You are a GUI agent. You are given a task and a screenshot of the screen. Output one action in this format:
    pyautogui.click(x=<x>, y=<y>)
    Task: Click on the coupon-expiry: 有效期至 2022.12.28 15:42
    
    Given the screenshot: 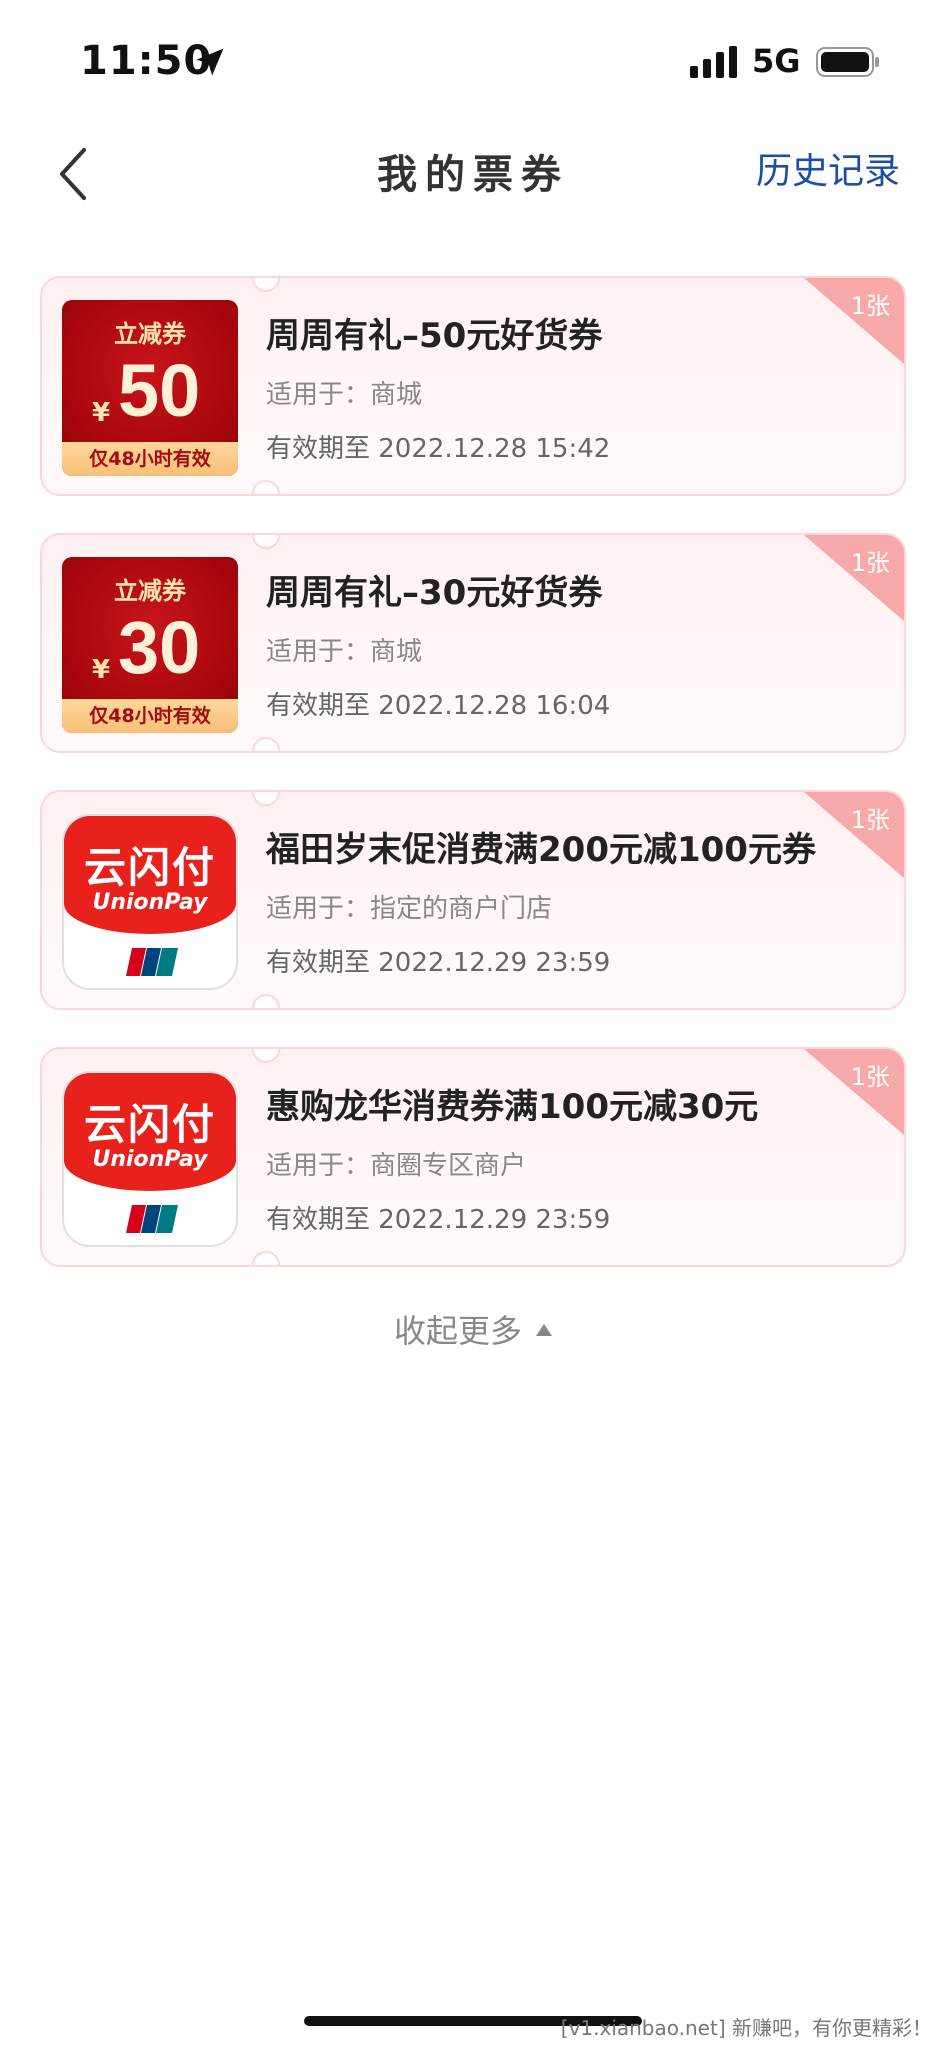 What is the action you would take?
    pyautogui.click(x=438, y=449)
    